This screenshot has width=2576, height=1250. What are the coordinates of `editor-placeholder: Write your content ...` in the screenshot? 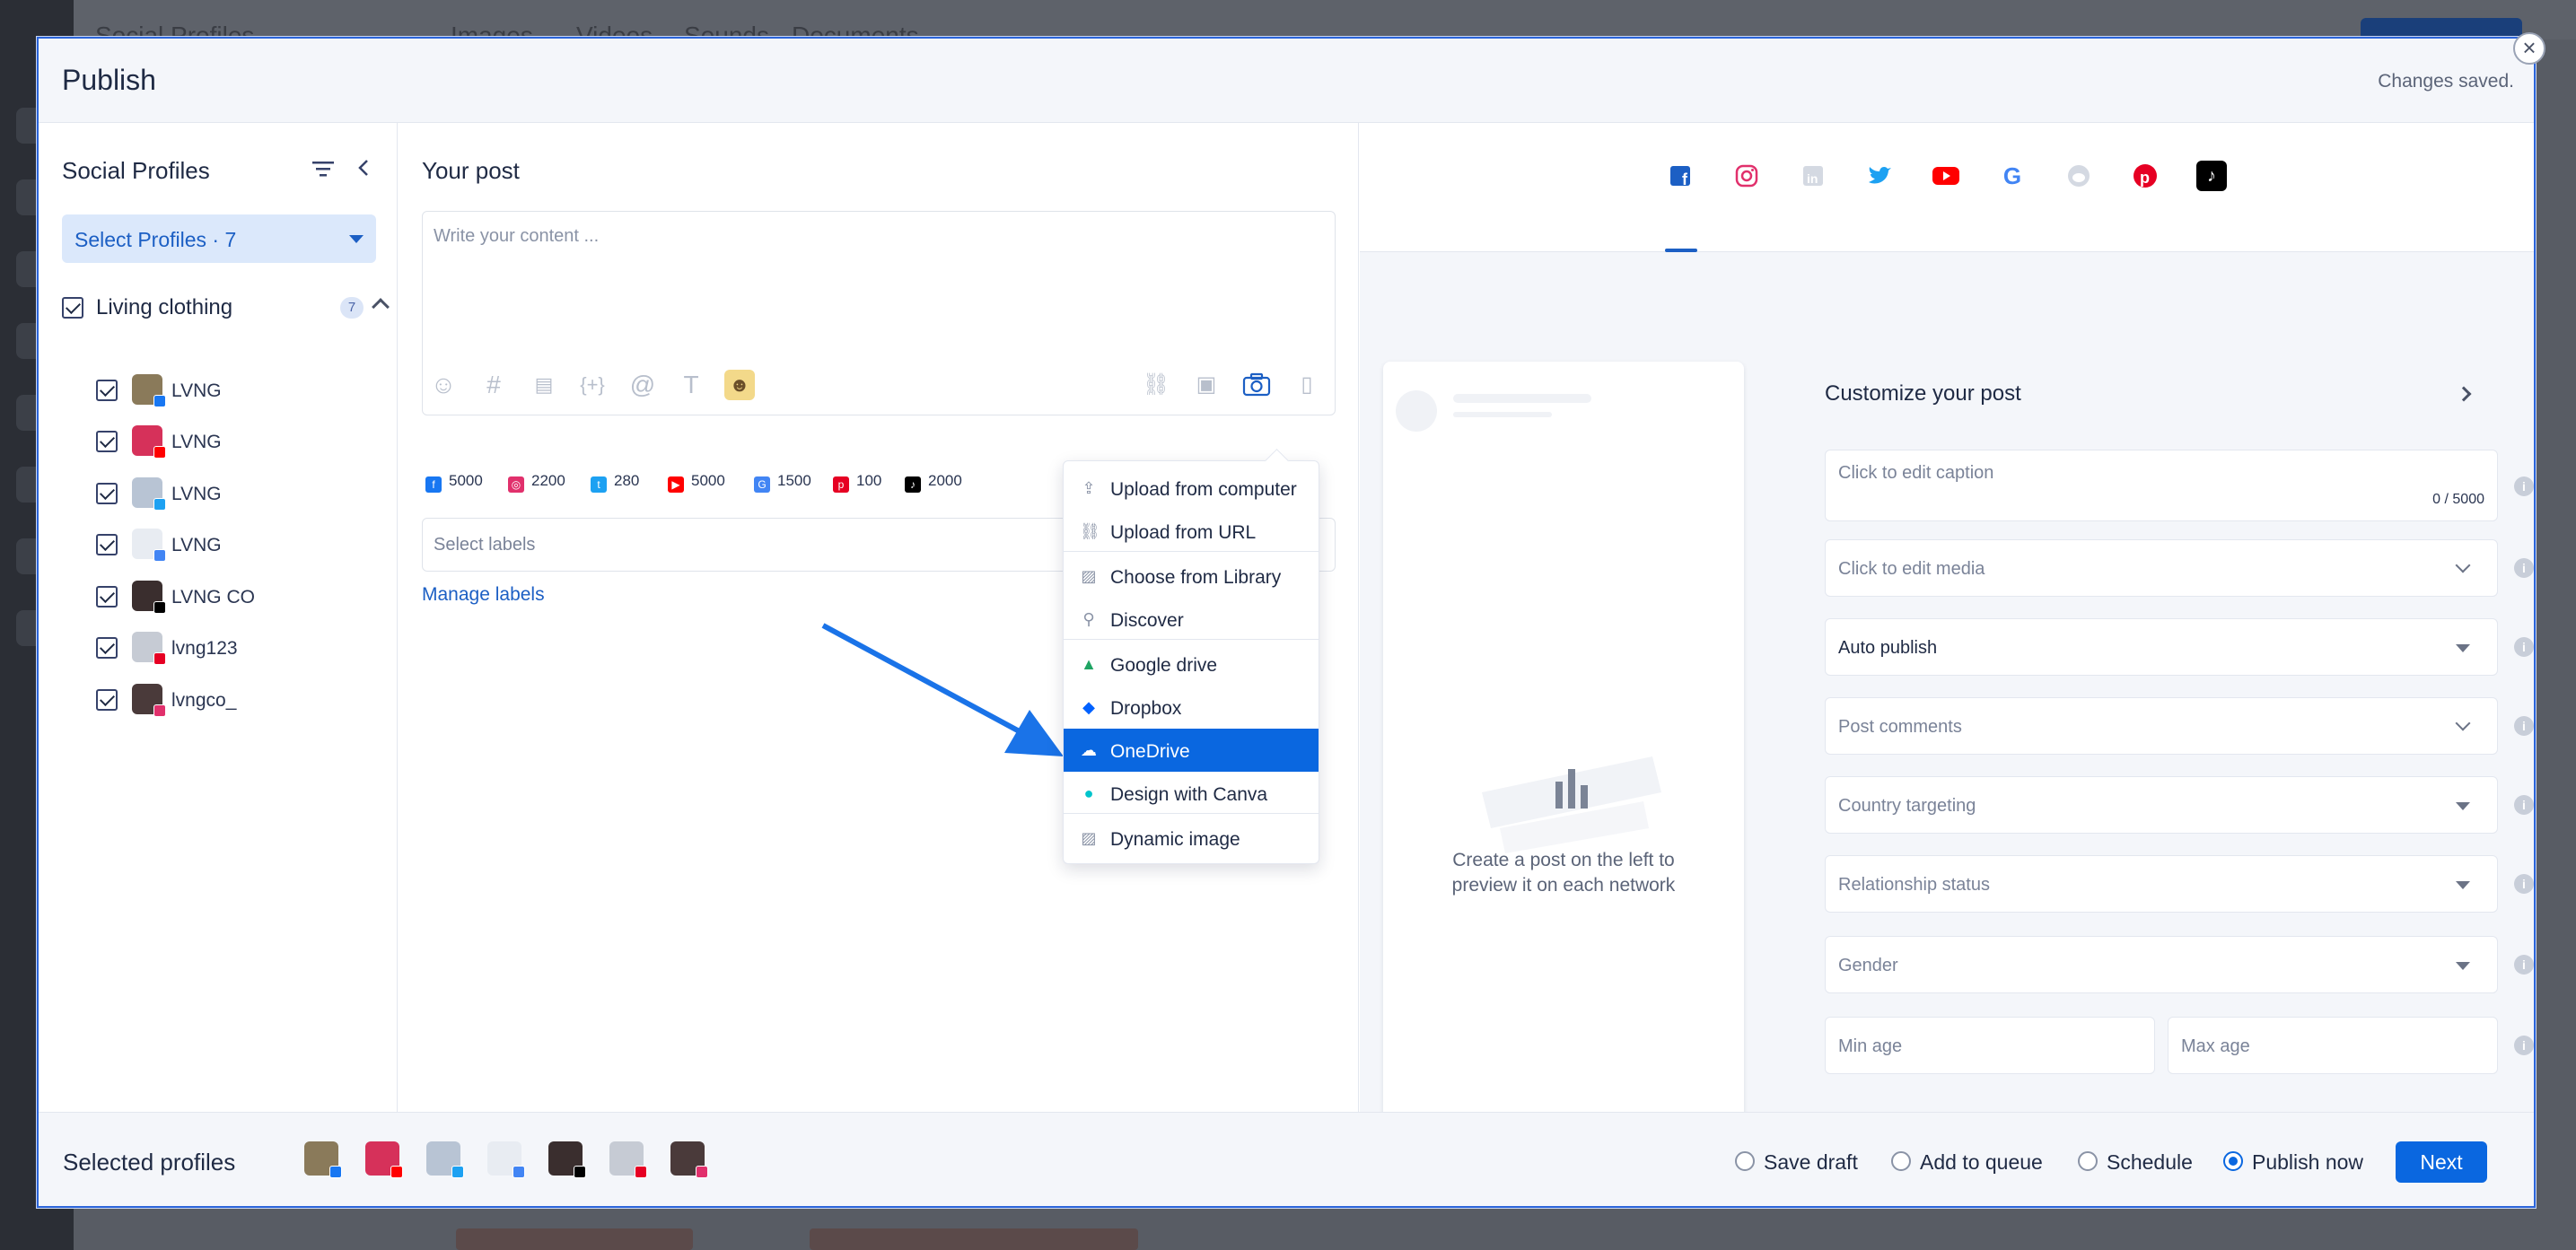 It's located at (517, 236).